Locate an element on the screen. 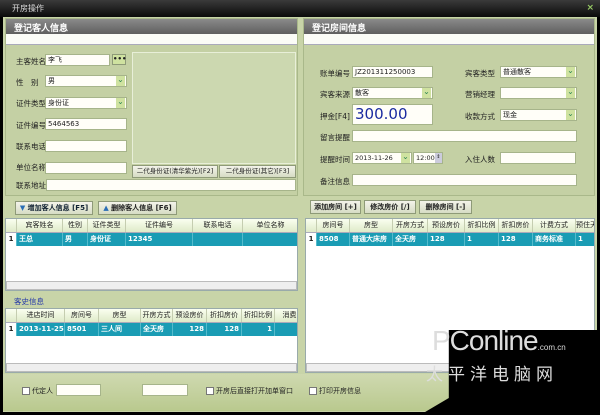 The image size is (600, 415). column-header: 证件编号 is located at coordinates (159, 225).